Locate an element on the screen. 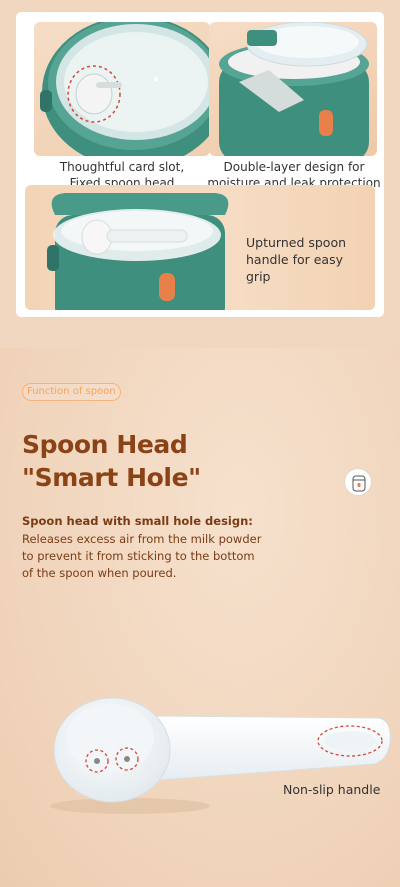  handle-caption-line1: Upturned spoon is located at coordinates (296, 242).